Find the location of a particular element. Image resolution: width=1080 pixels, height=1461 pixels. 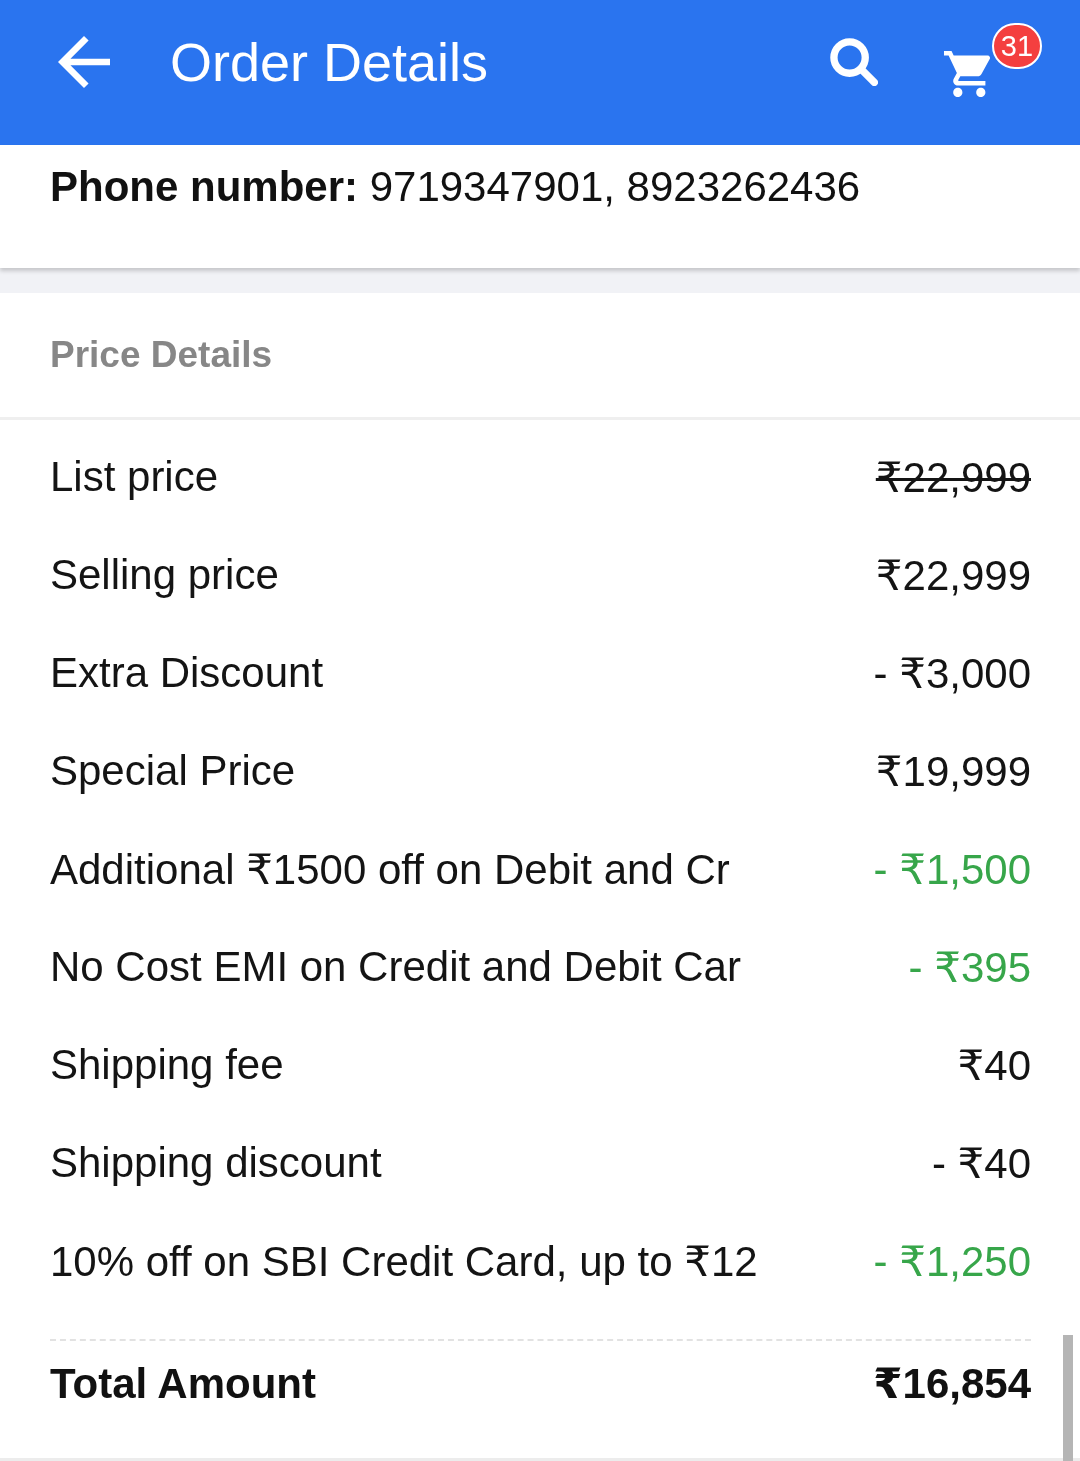

total-label: Total Amount is located at coordinates (183, 1383).